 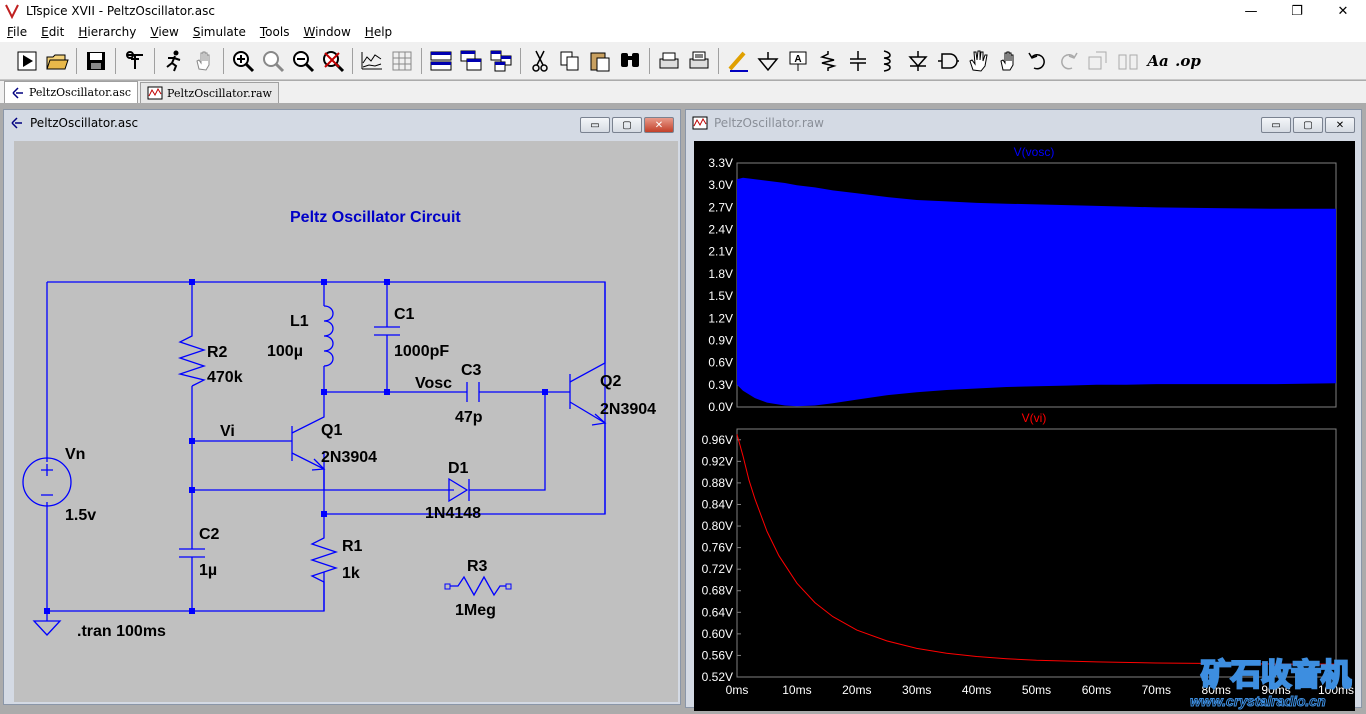 I want to click on label-vi: Vi, so click(x=227, y=431).